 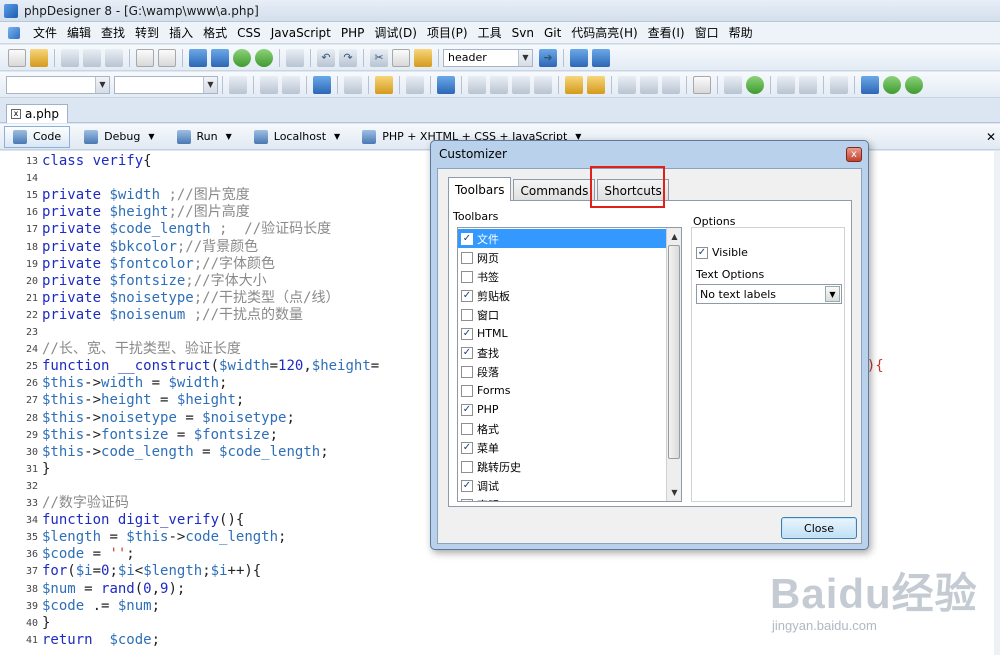 I want to click on document-menu-icon, so click(x=14, y=32).